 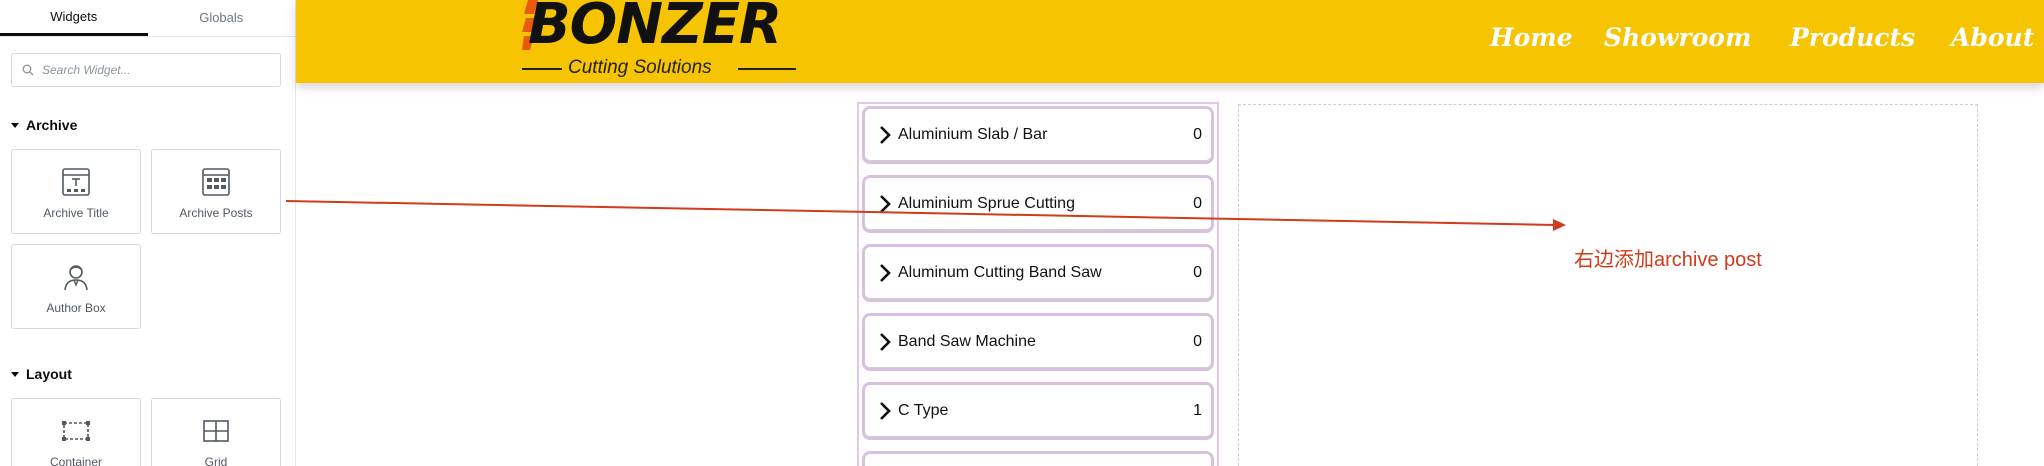 What do you see at coordinates (973, 134) in the screenshot?
I see `category-name: Aluminium Slab / Bar` at bounding box center [973, 134].